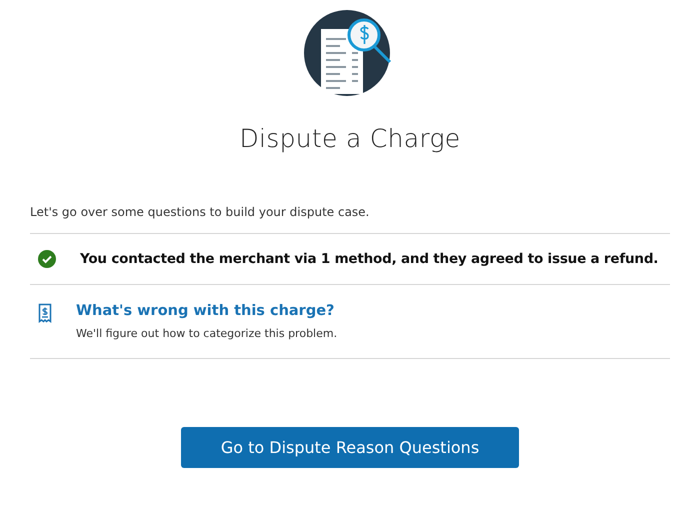 The height and width of the screenshot is (532, 700). Describe the element at coordinates (207, 311) in the screenshot. I see `step-link: What's wrong with this charge?` at that location.